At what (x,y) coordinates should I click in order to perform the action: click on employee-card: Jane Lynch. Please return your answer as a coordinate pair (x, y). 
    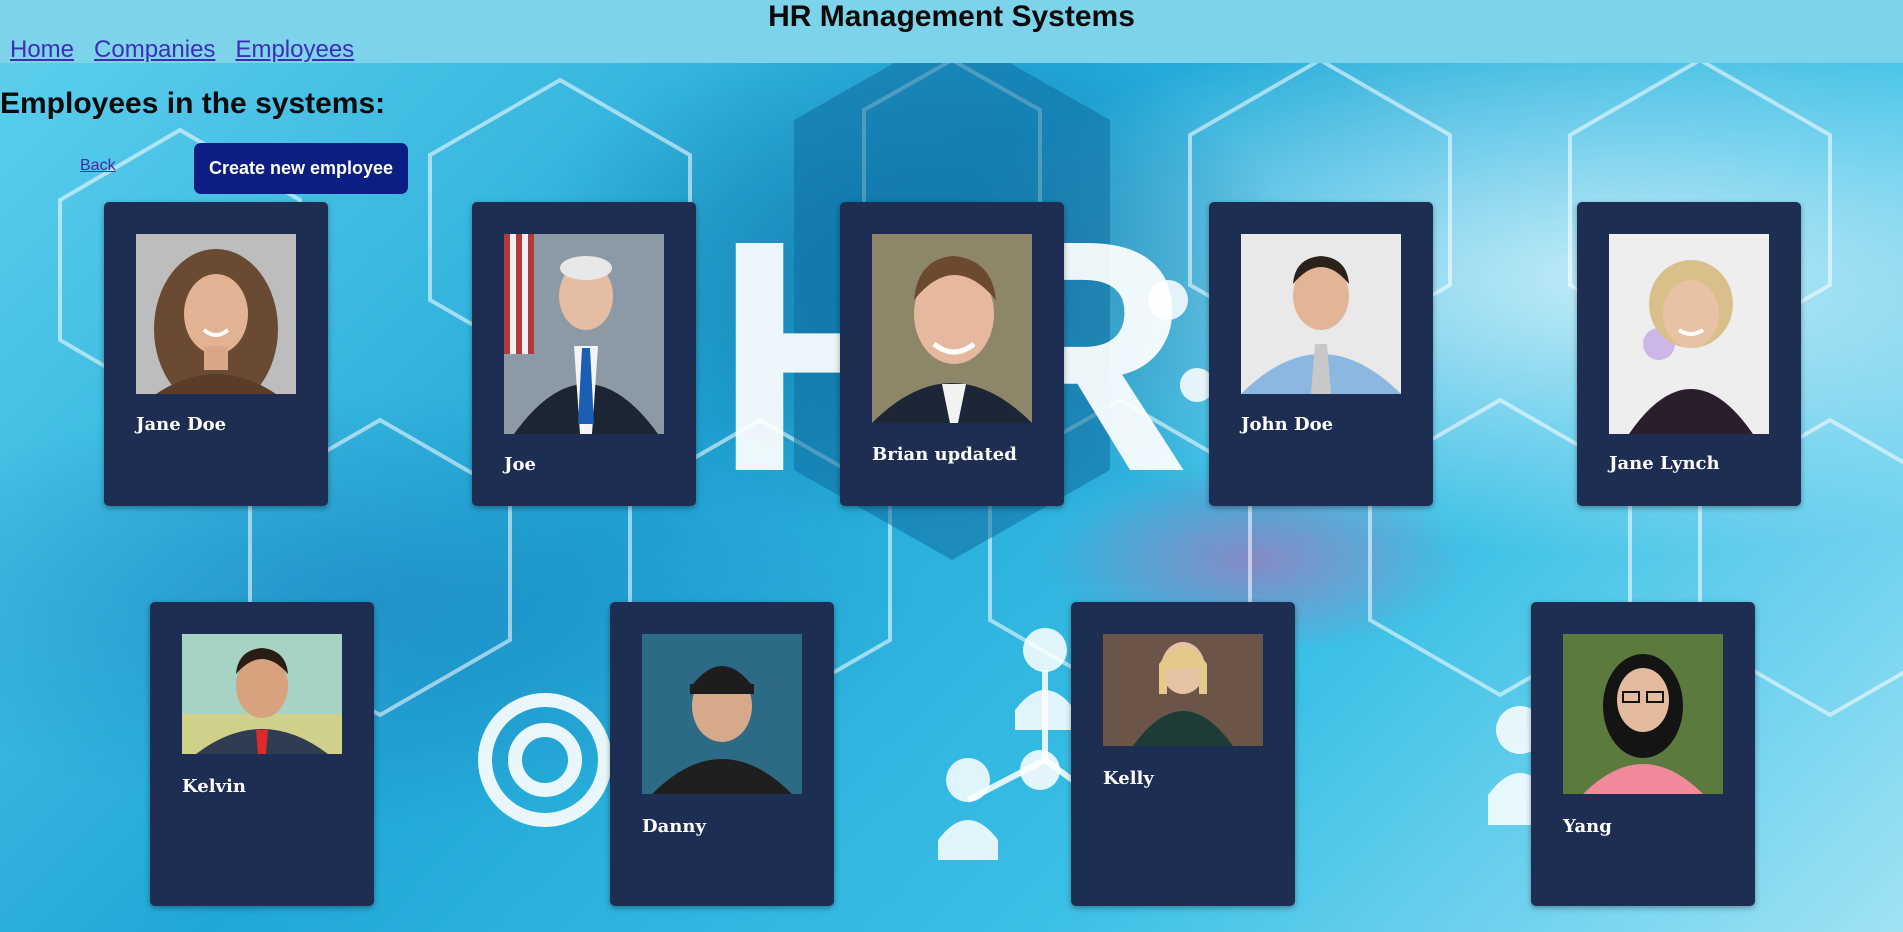
    Looking at the image, I should click on (1689, 354).